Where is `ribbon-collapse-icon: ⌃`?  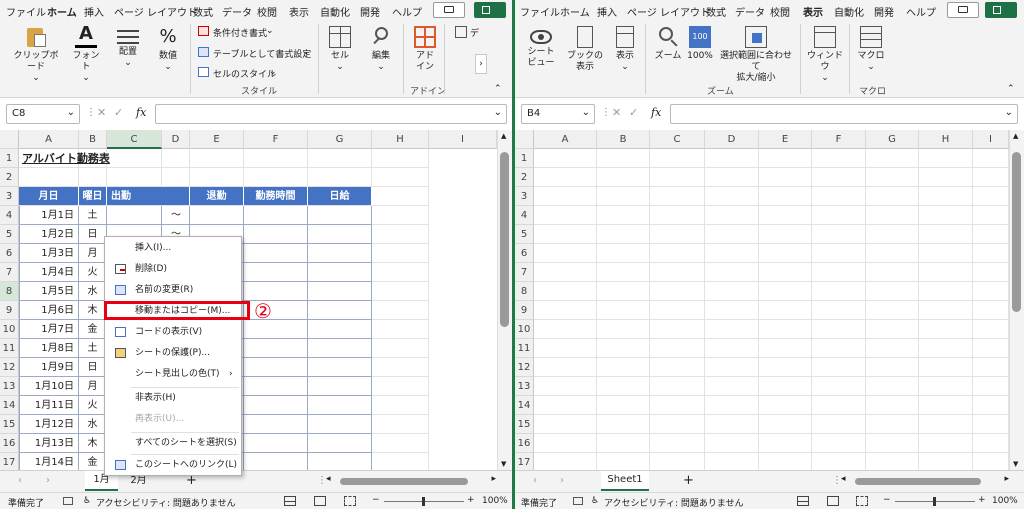
ribbon-collapse-icon: ⌃ is located at coordinates (498, 89).